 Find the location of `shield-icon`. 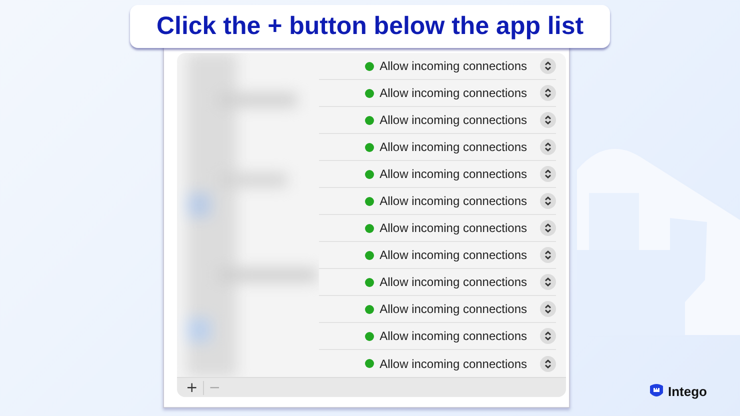

shield-icon is located at coordinates (656, 391).